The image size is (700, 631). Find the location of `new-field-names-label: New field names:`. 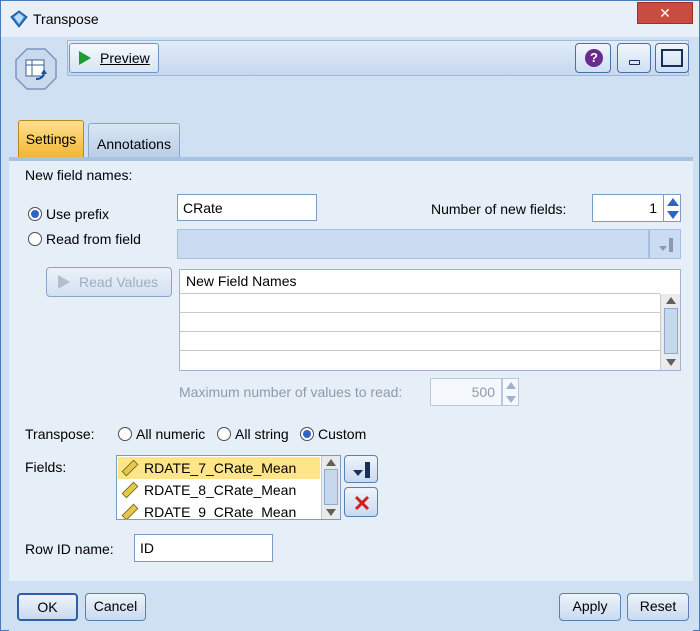

new-field-names-label: New field names: is located at coordinates (79, 175).